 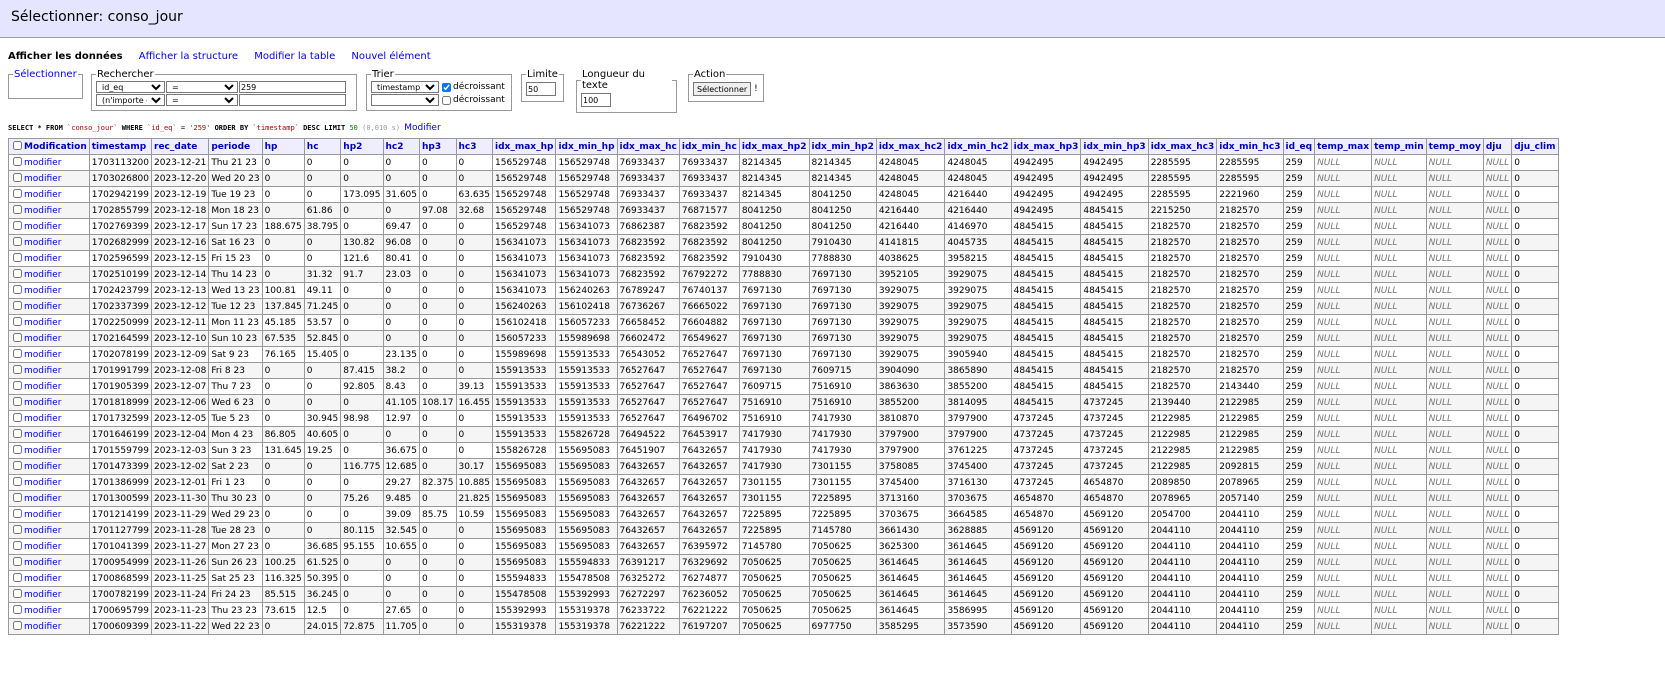 What do you see at coordinates (774, 466) in the screenshot?
I see `cell-idx-max-hp2: 7417930` at bounding box center [774, 466].